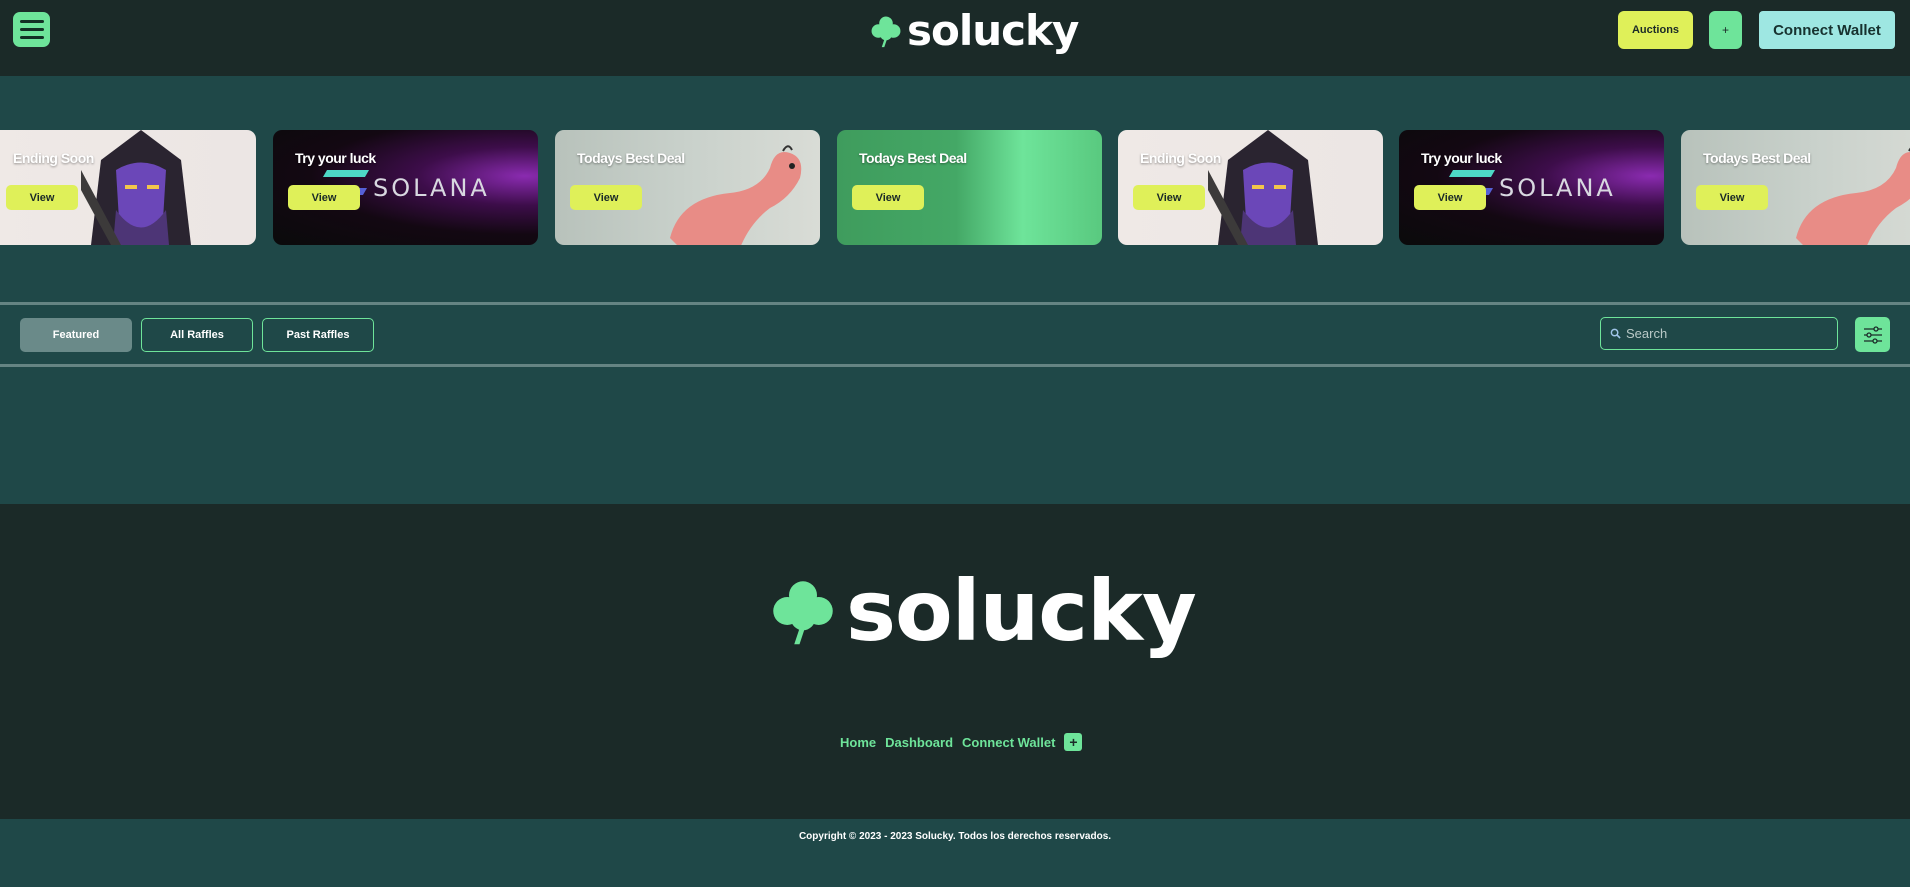  I want to click on sliders-icon, so click(1872, 334).